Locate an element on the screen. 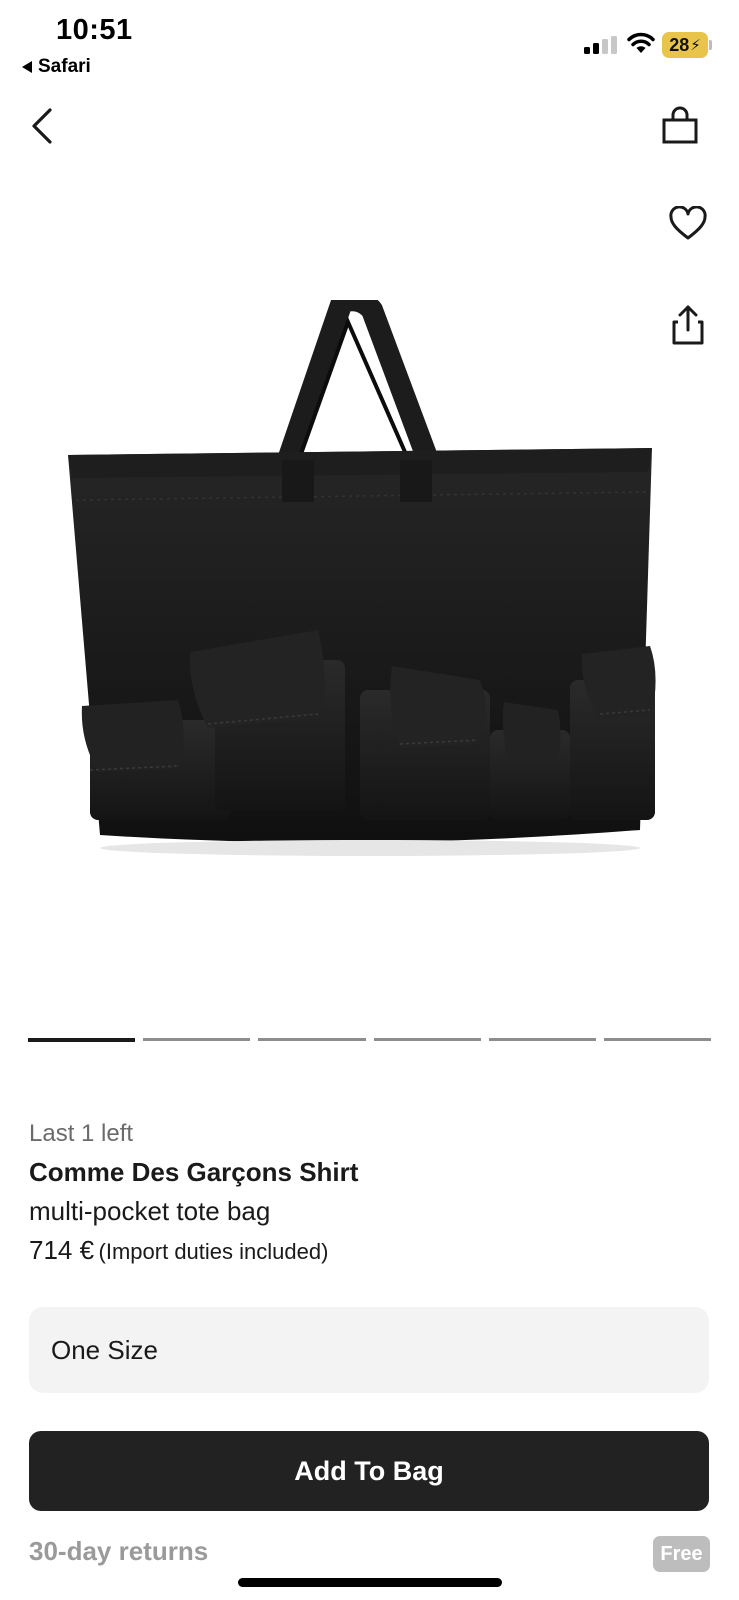  stock-status: Last 1 left is located at coordinates (81, 1133).